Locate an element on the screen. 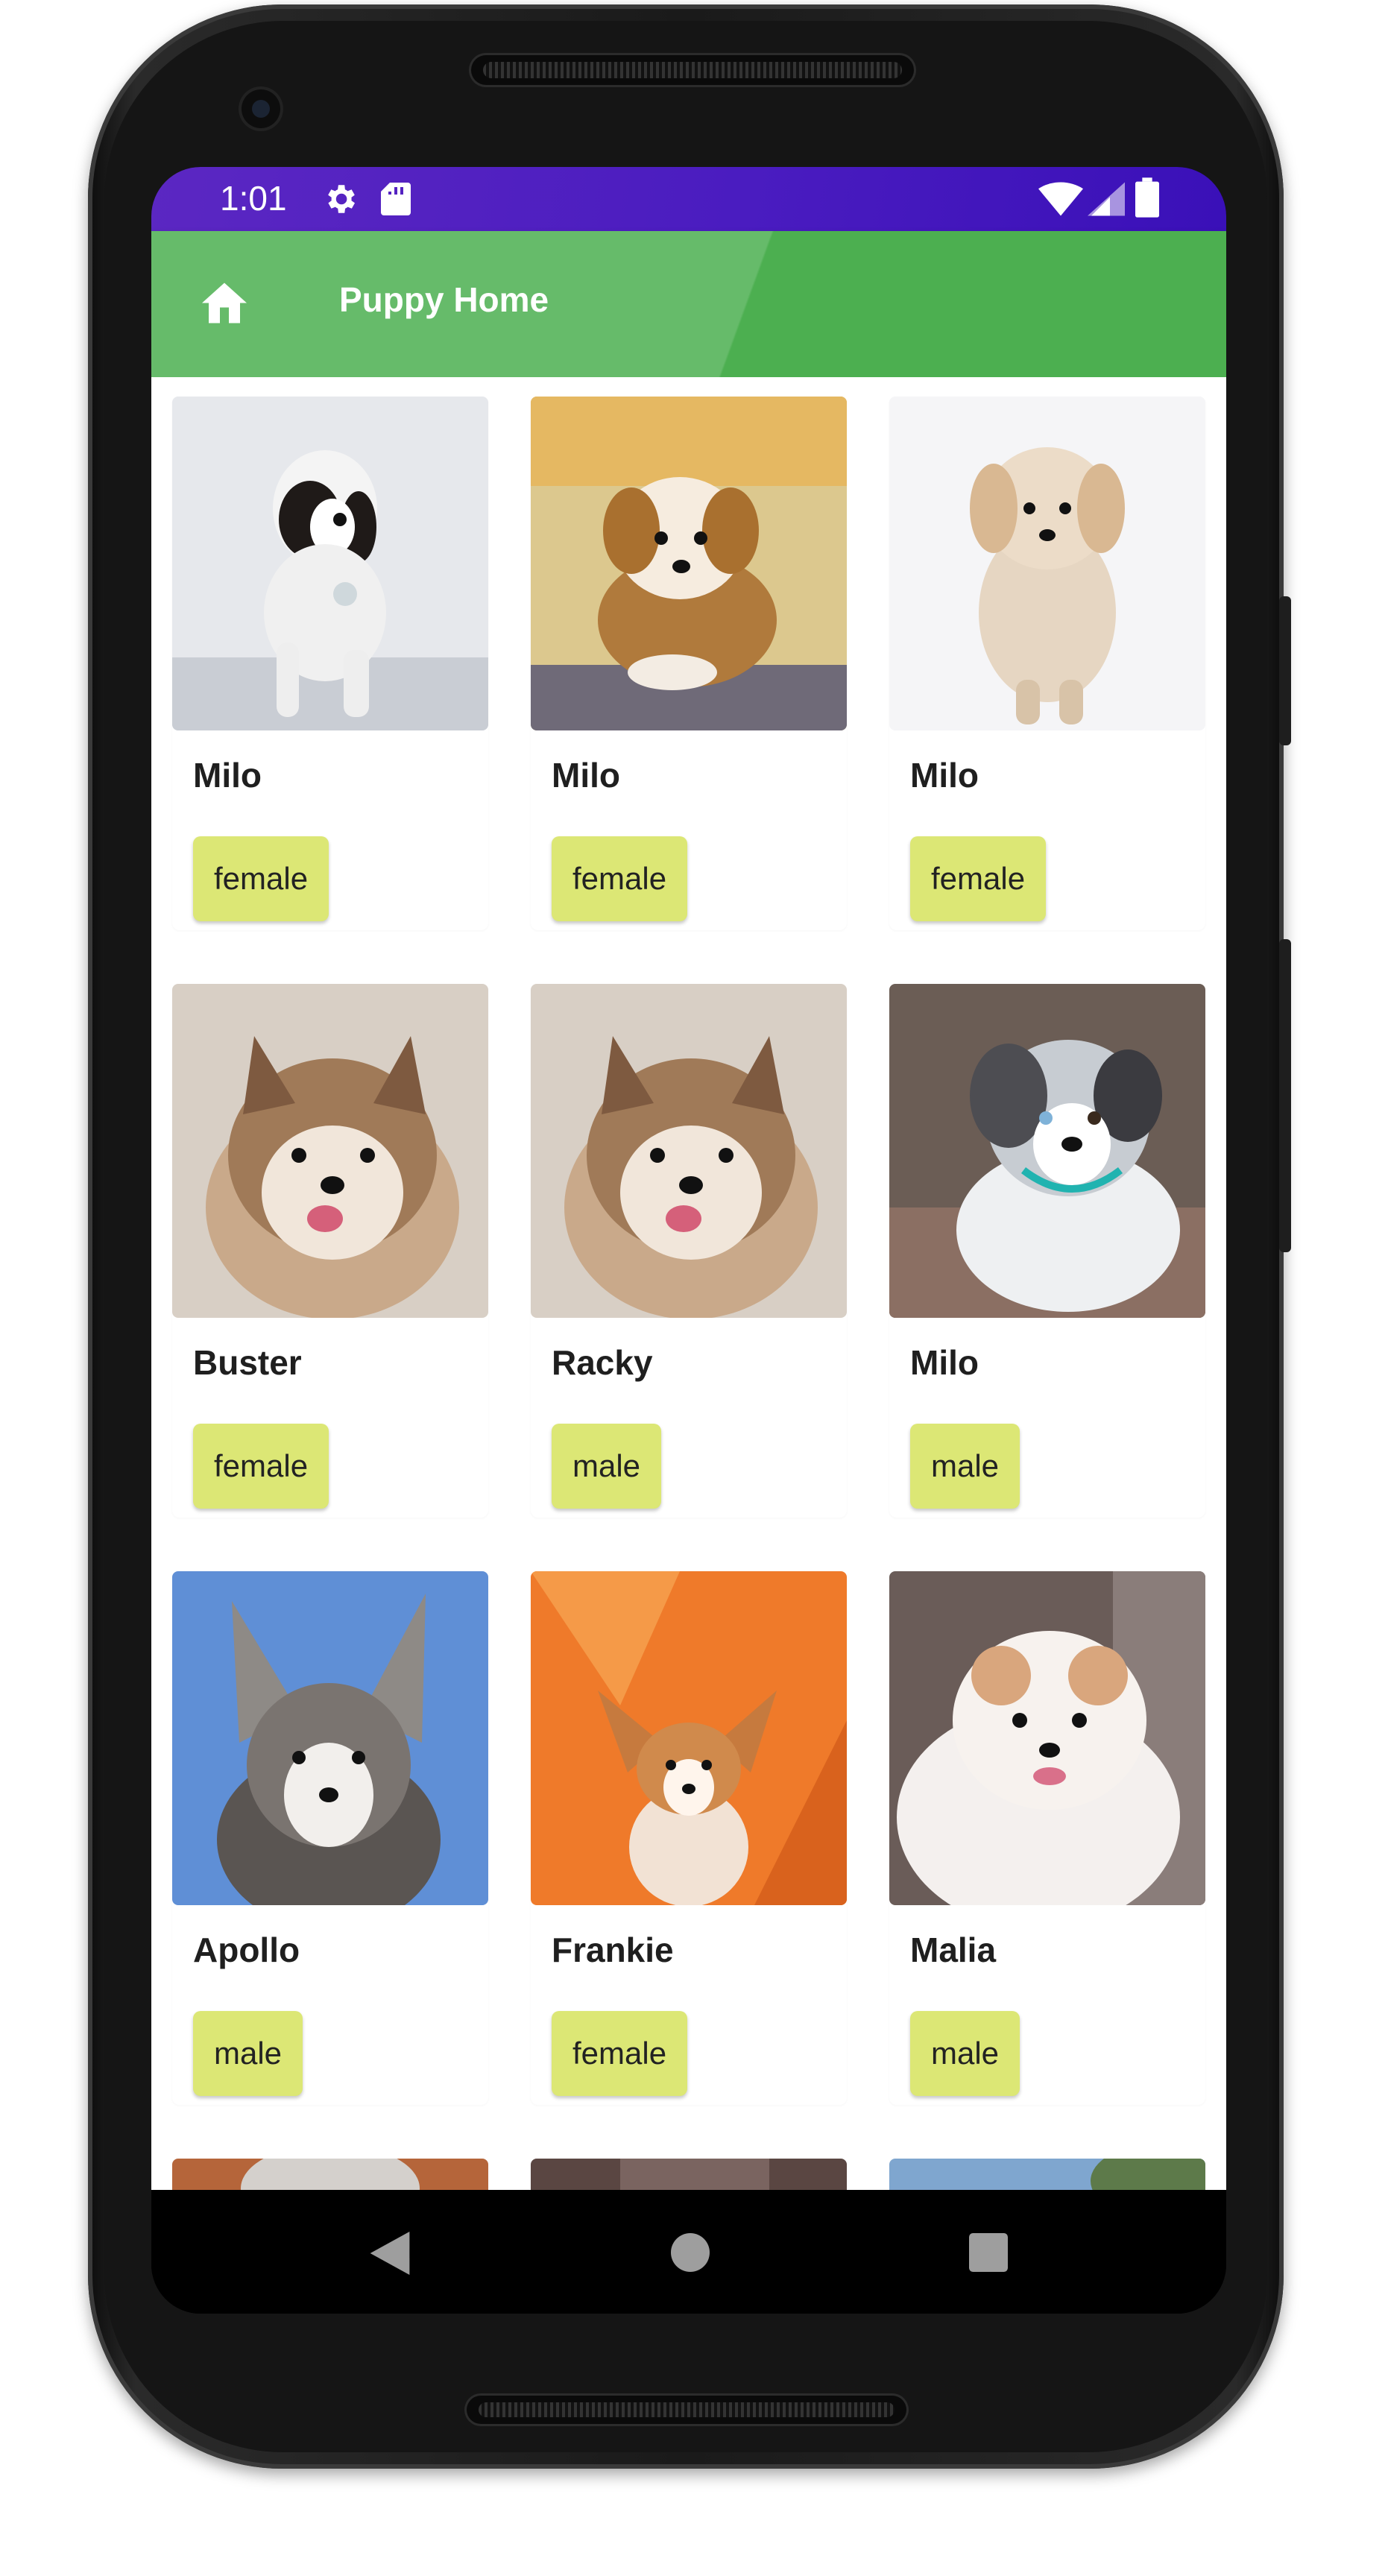 The image size is (1385, 2576). puppy-card: Racky male is located at coordinates (689, 1251).